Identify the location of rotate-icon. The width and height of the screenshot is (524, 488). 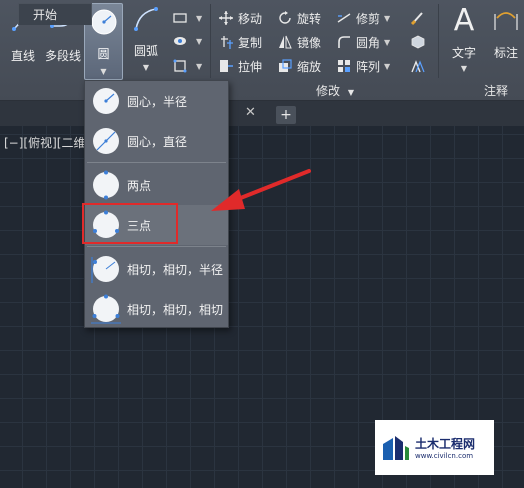
(285, 17).